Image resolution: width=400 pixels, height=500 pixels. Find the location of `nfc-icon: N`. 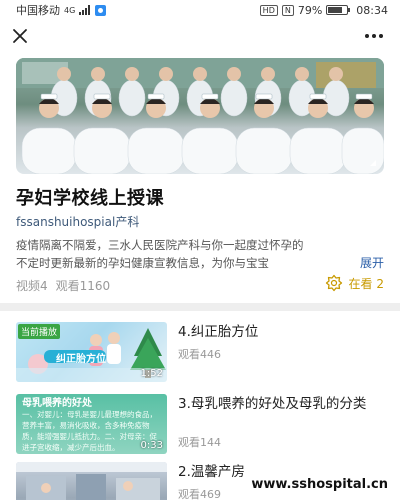

nfc-icon: N is located at coordinates (287, 10).